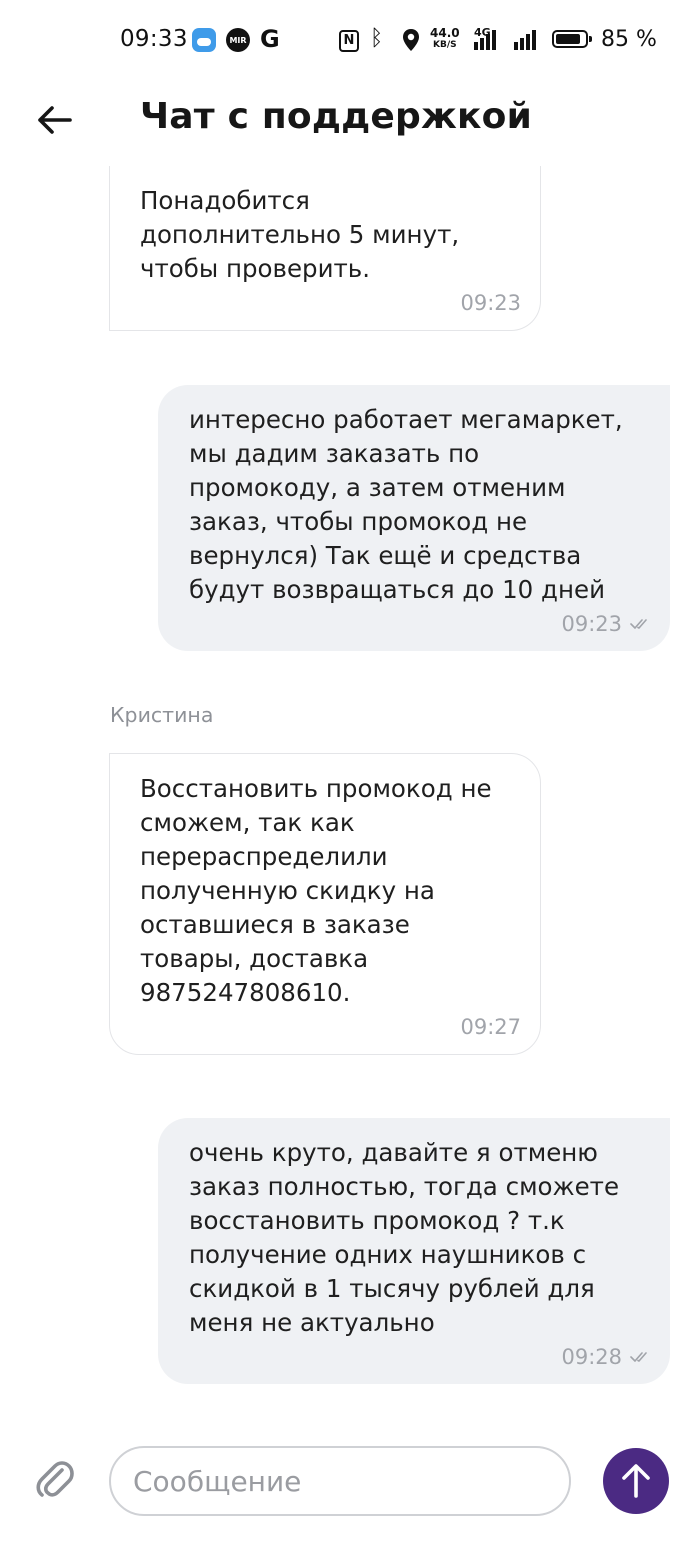  I want to click on message-input, so click(340, 1481).